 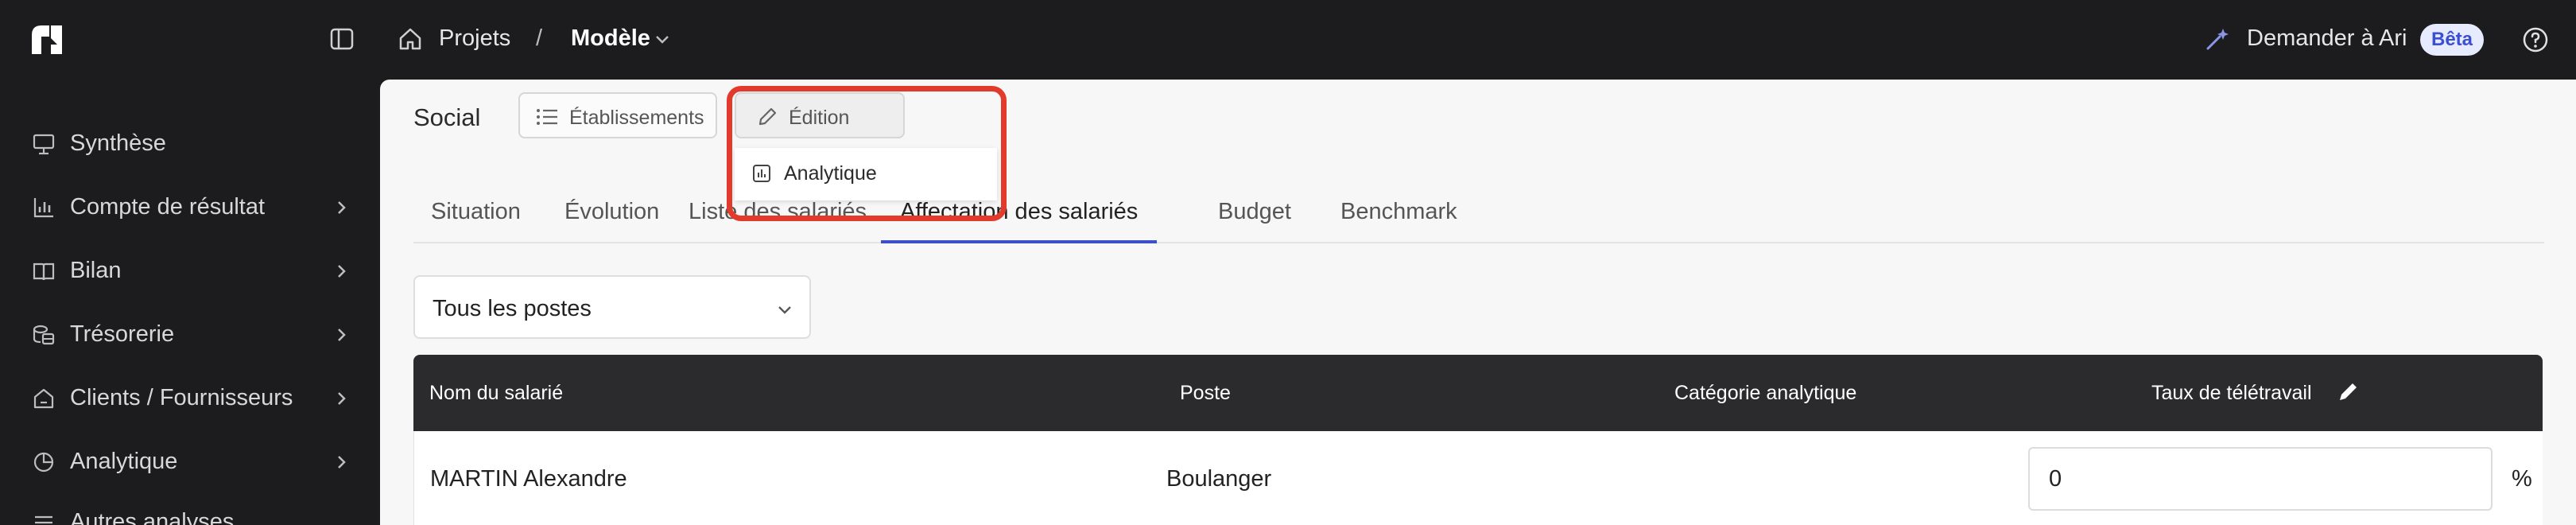 What do you see at coordinates (152, 517) in the screenshot?
I see `sidebar-item-label: Autres analyses` at bounding box center [152, 517].